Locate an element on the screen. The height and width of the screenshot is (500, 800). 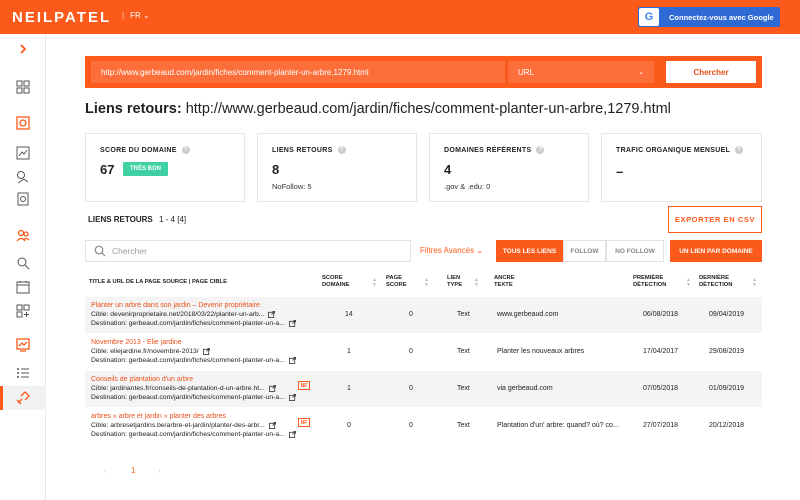
grid-tools-icon is located at coordinates (23, 311).